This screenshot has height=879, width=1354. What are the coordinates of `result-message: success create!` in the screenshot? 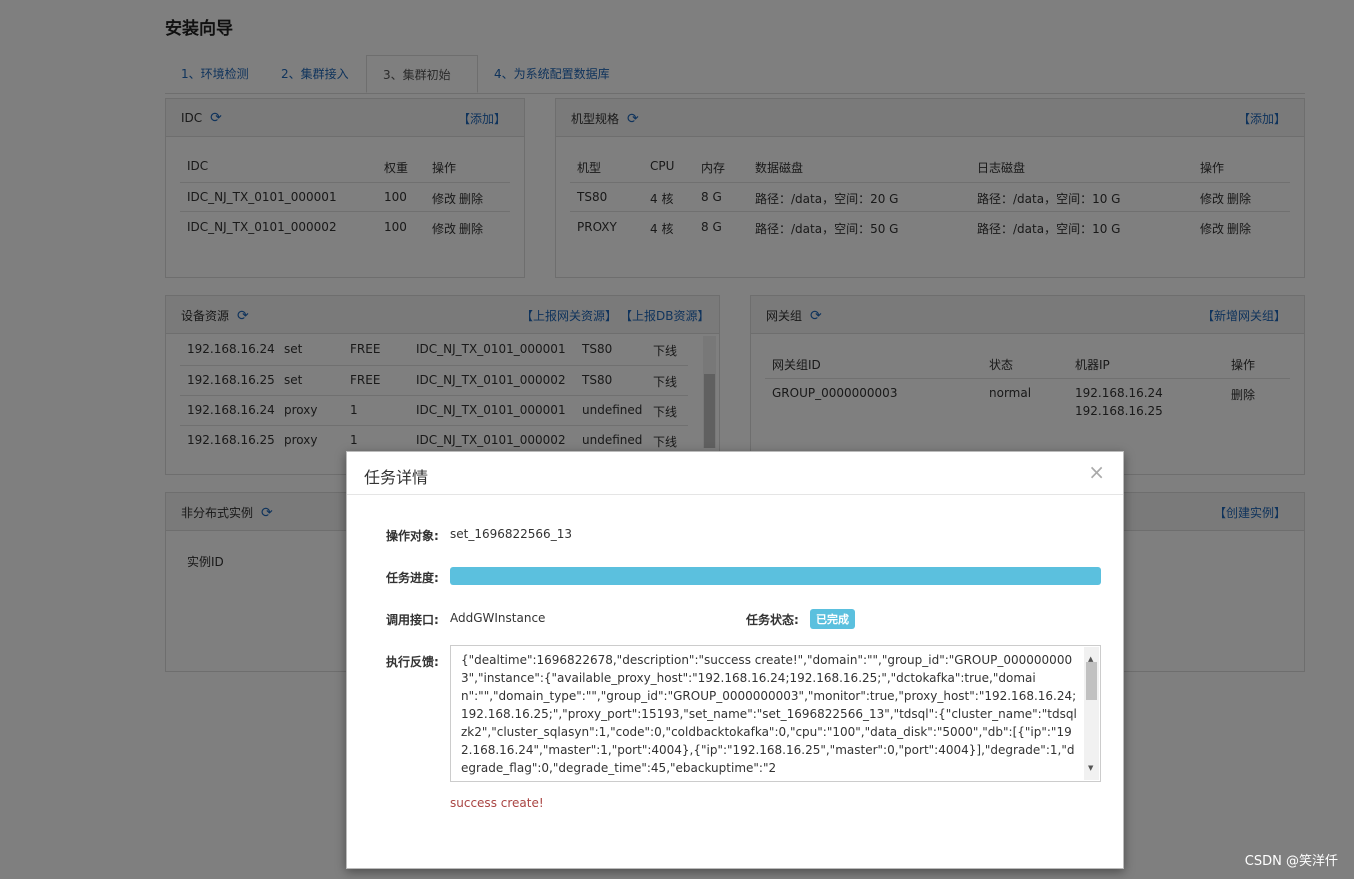 It's located at (497, 803).